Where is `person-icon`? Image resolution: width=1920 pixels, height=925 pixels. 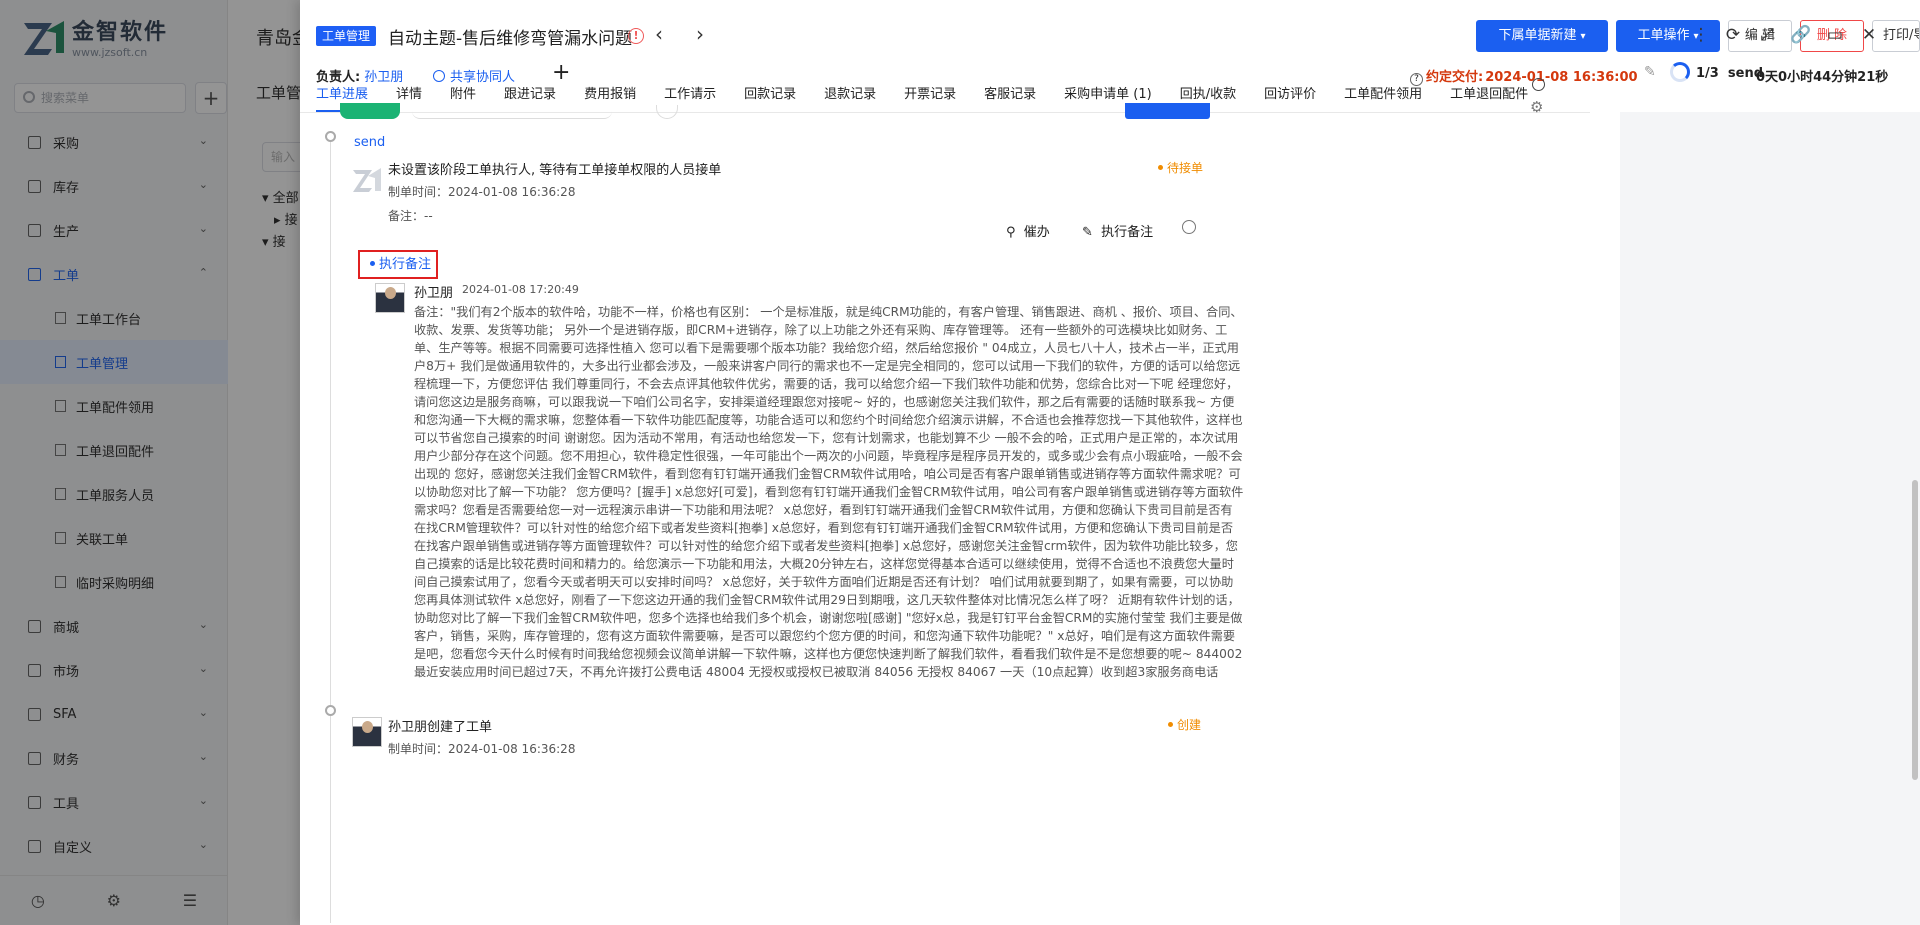 person-icon is located at coordinates (439, 76).